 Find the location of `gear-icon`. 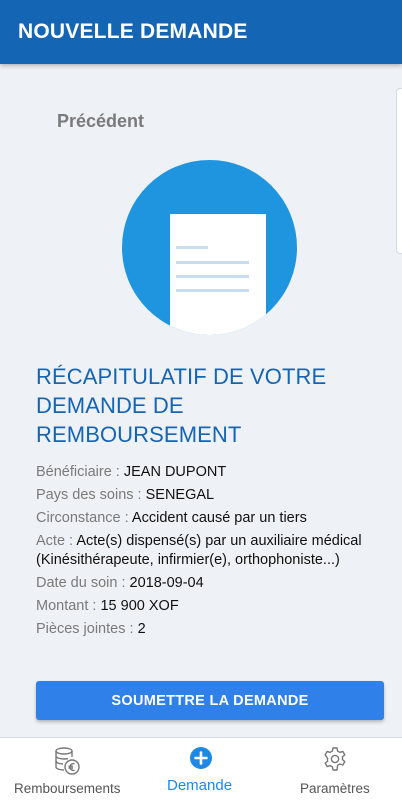

gear-icon is located at coordinates (335, 761).